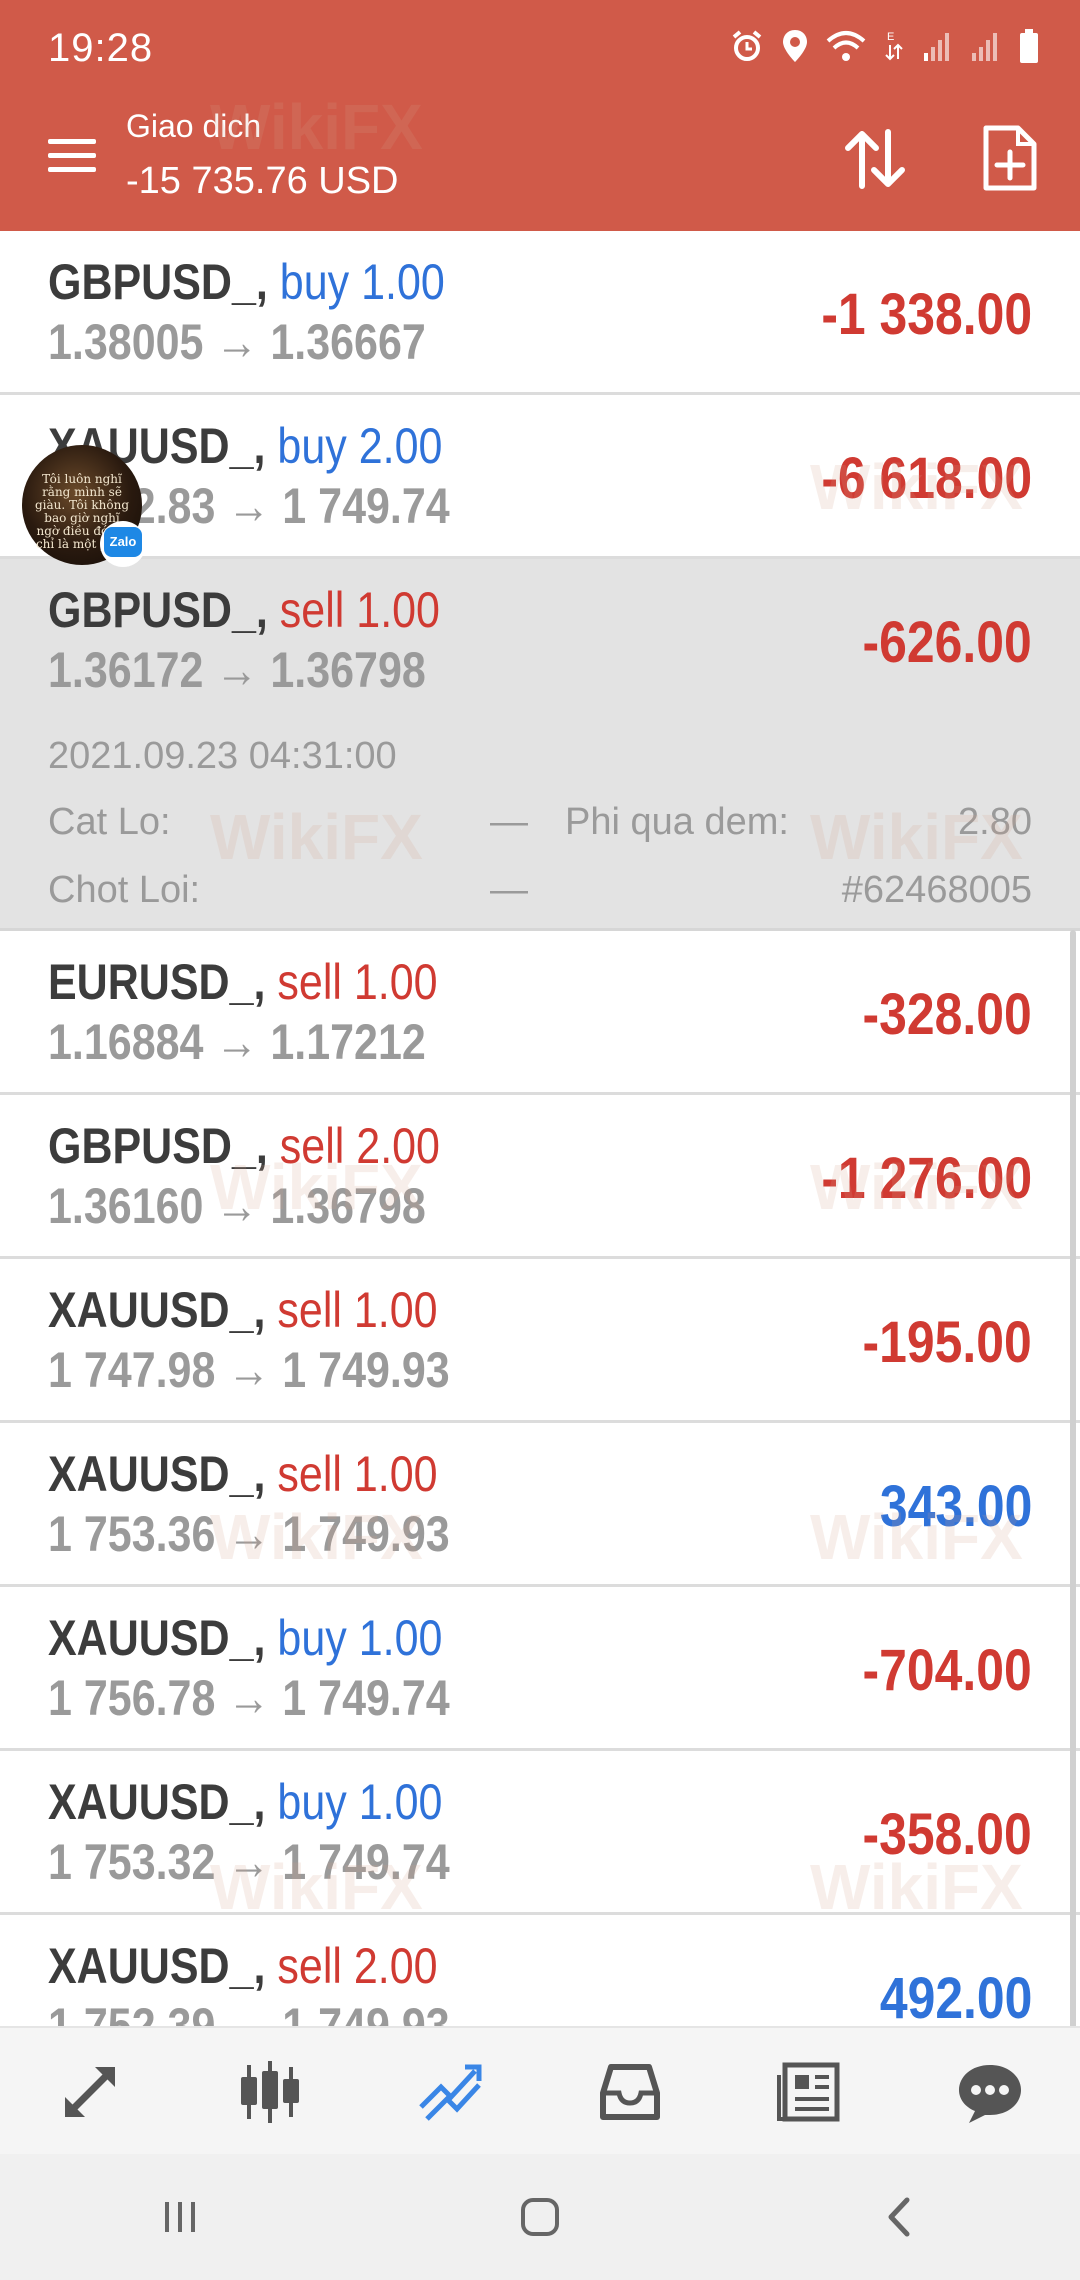  What do you see at coordinates (126, 1206) in the screenshot?
I see `open-price: 1.36160` at bounding box center [126, 1206].